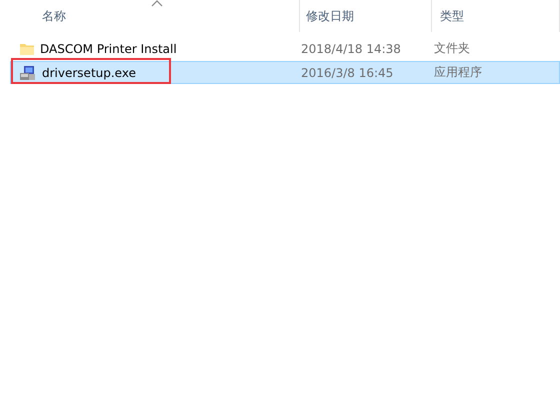  Describe the element at coordinates (285, 48) in the screenshot. I see `file-row: DASCOM Printer Install 2018/4/18 14:38 文件夹` at that location.